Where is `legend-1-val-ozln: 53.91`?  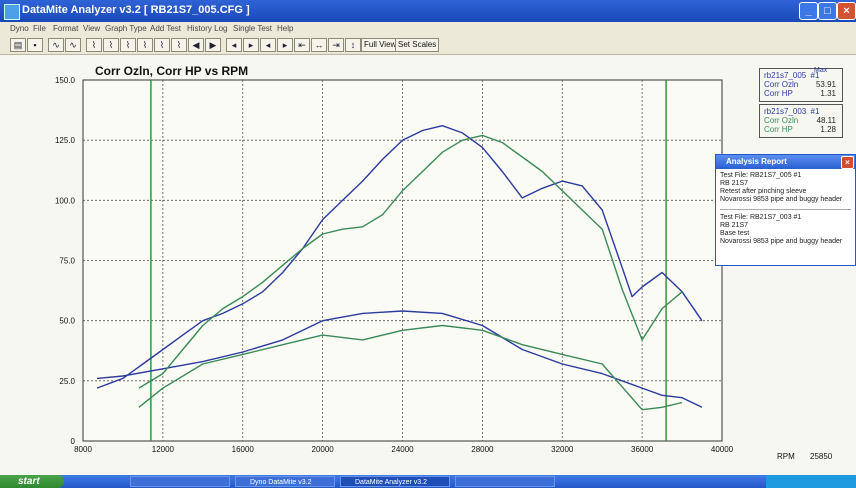
legend-1-val-ozln: 53.91 is located at coordinates (825, 84).